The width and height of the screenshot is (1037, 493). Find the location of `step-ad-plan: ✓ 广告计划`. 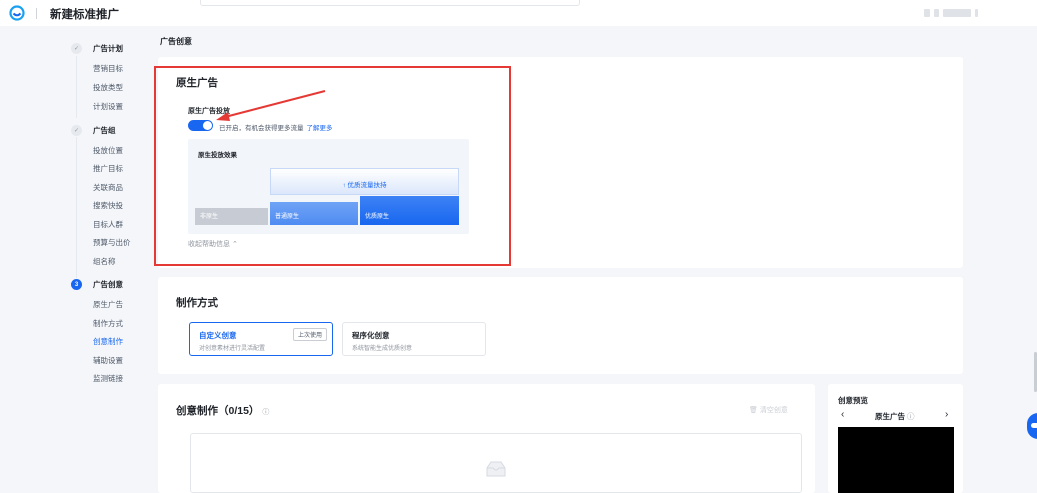

step-ad-plan: ✓ 广告计划 is located at coordinates (97, 48).